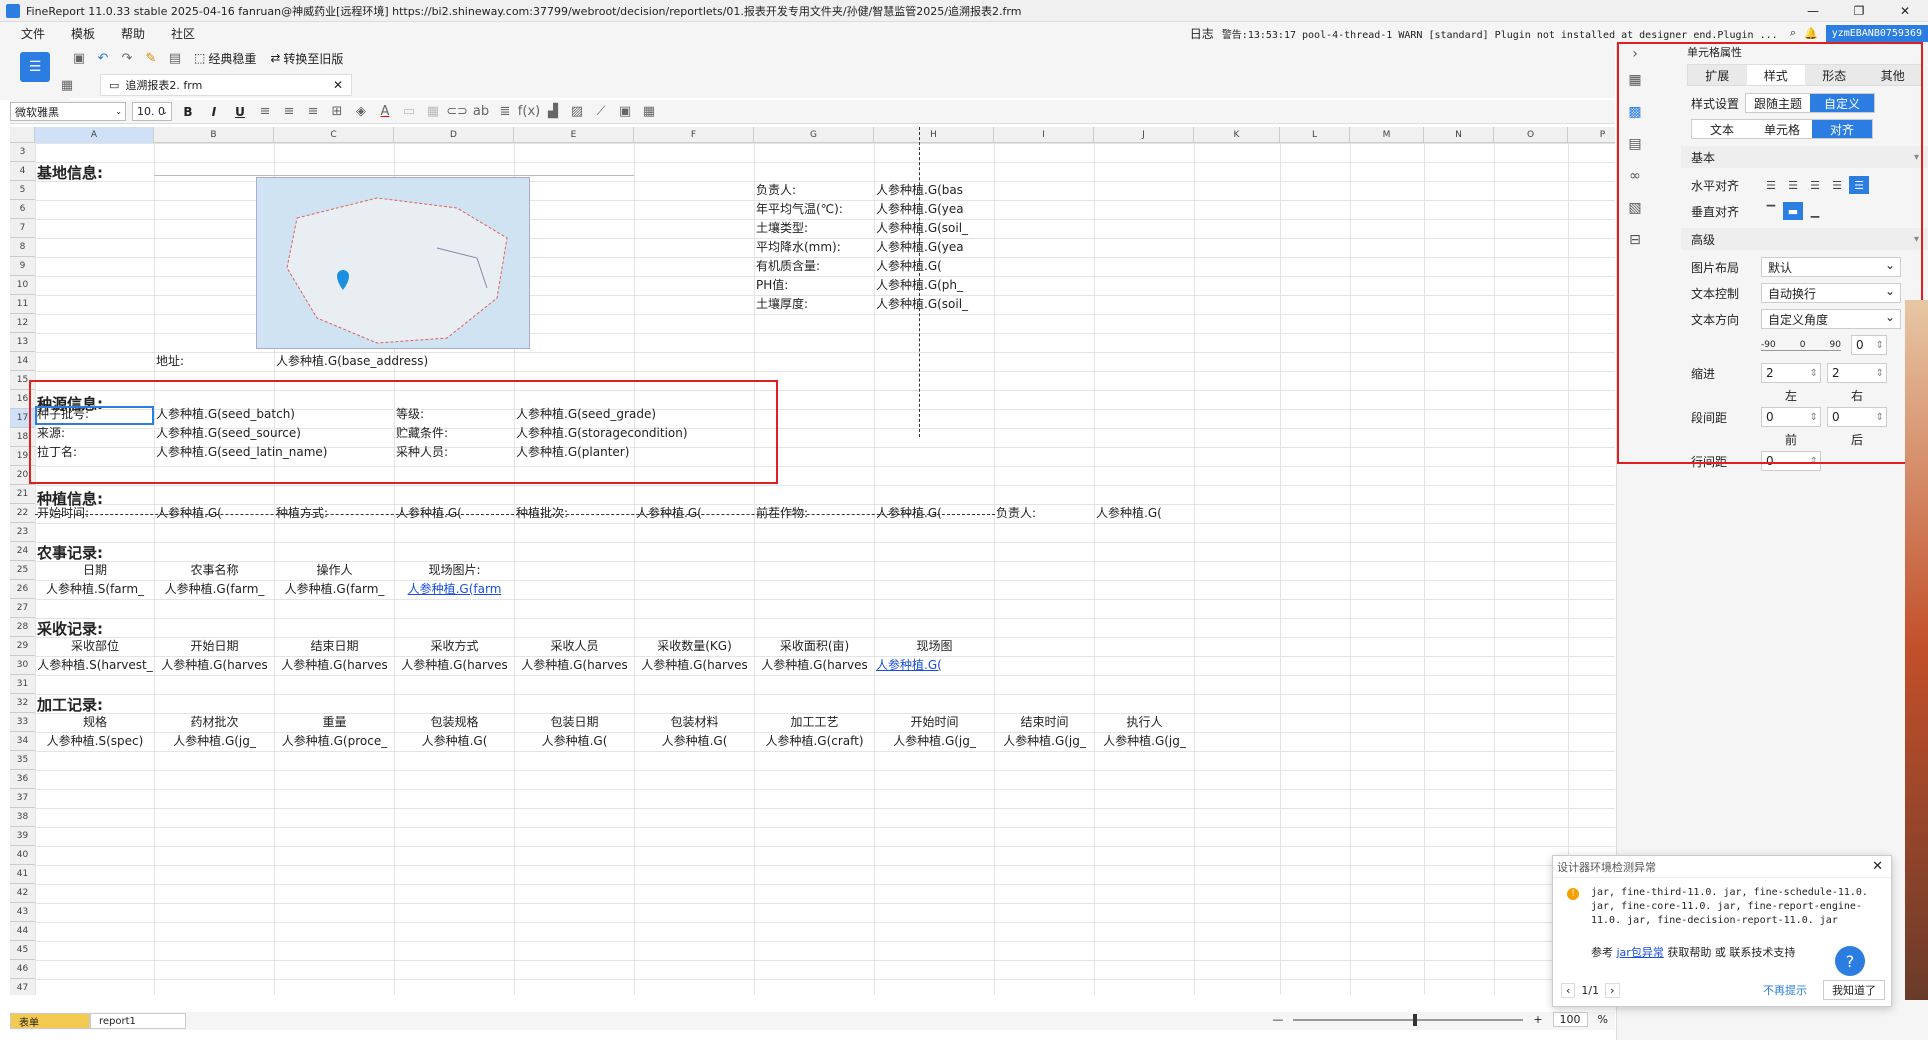 The image size is (1928, 1040). I want to click on column-header-cell: I, so click(1044, 135).